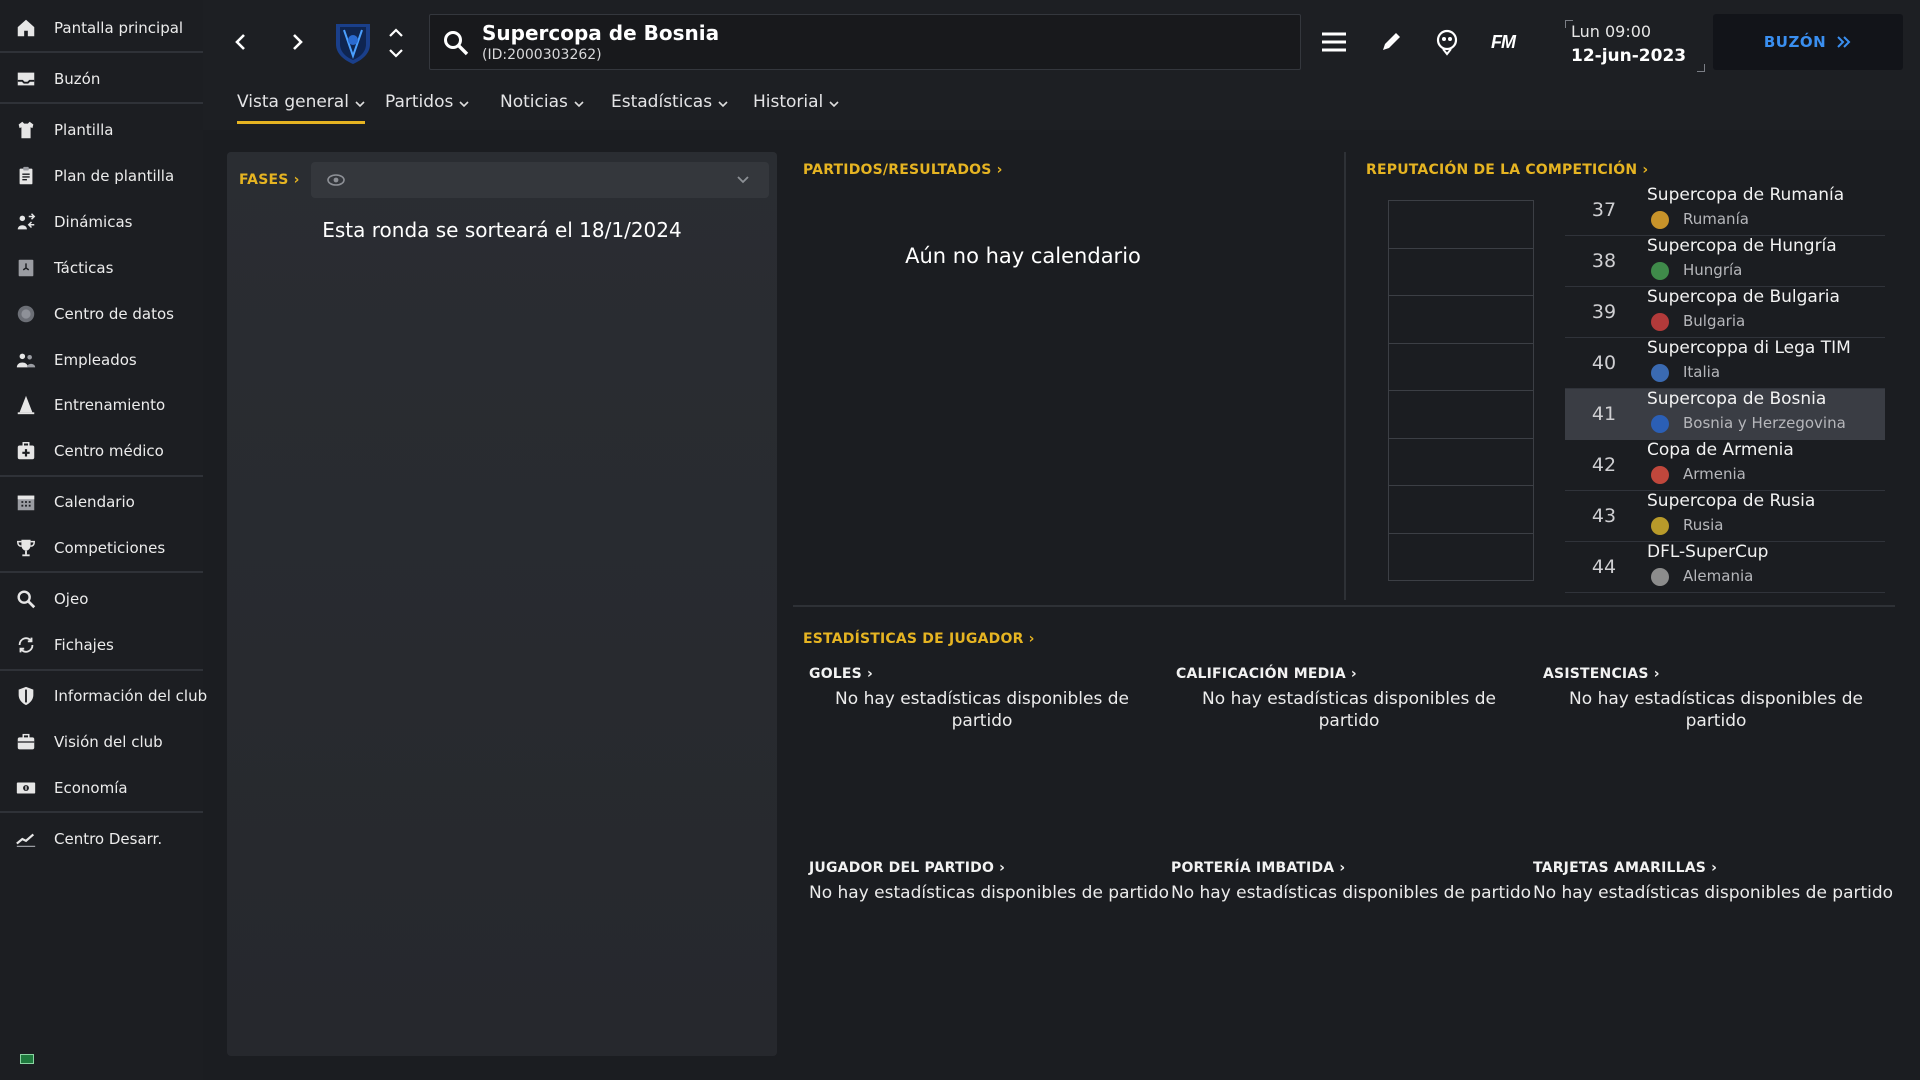 This screenshot has width=1920, height=1080. I want to click on assists-heading-link: ASISTENCIAS ›, so click(1716, 674).